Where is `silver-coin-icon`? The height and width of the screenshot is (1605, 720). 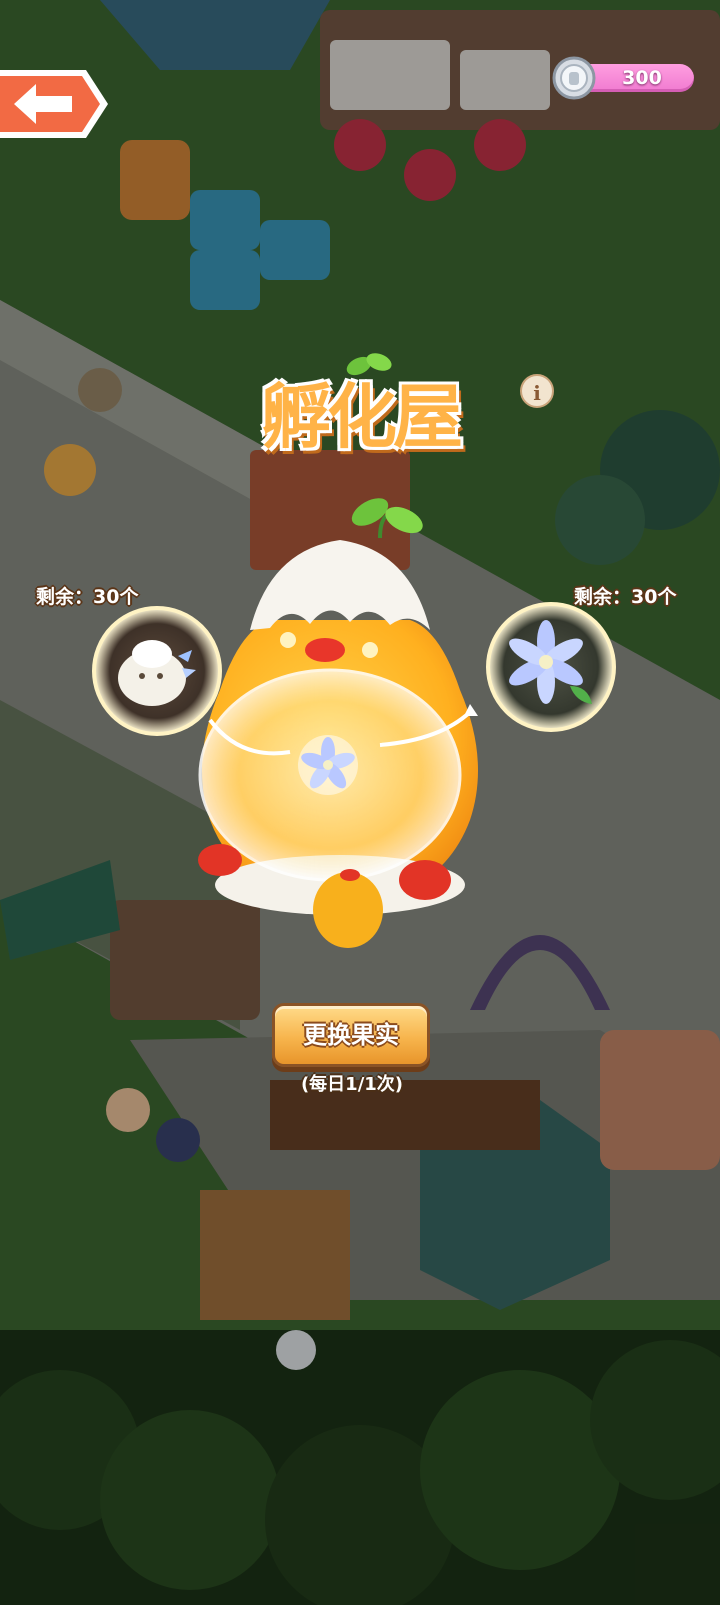
silver-coin-icon is located at coordinates (574, 78).